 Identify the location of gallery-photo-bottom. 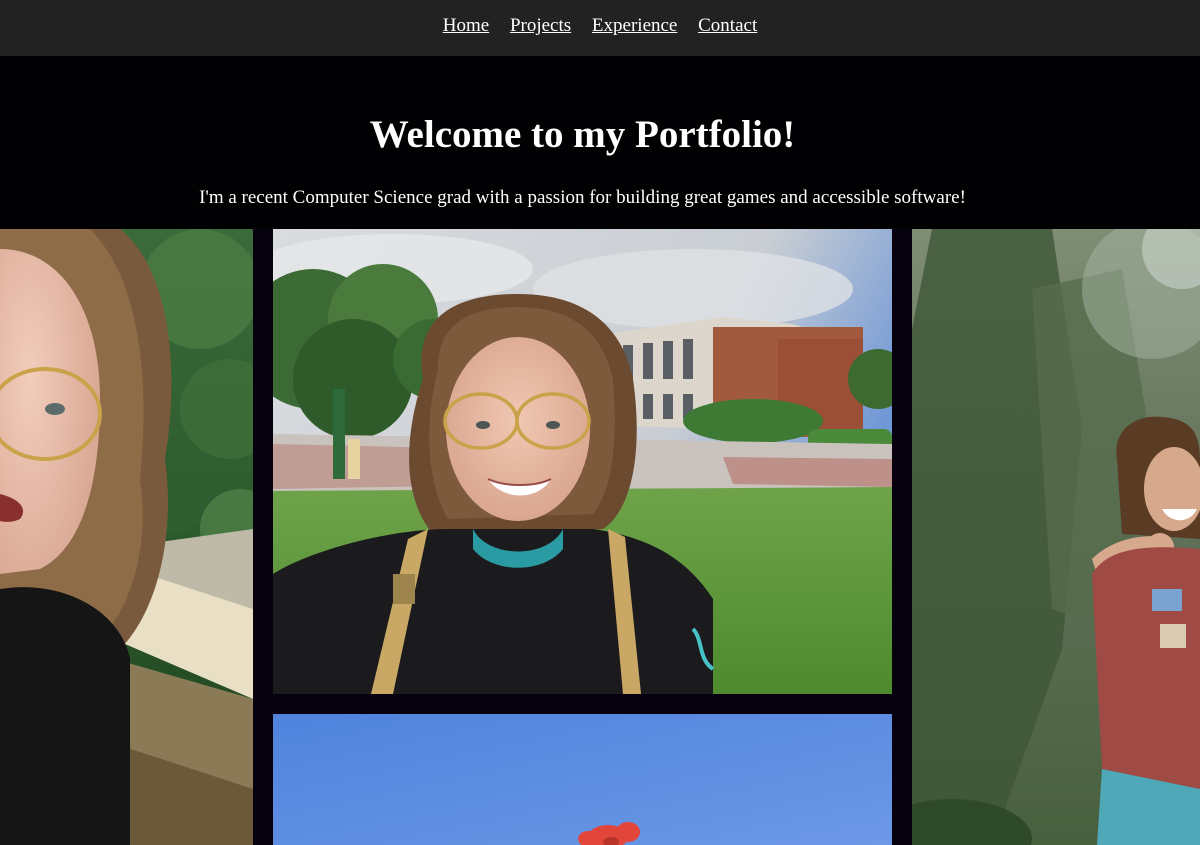
(582, 779).